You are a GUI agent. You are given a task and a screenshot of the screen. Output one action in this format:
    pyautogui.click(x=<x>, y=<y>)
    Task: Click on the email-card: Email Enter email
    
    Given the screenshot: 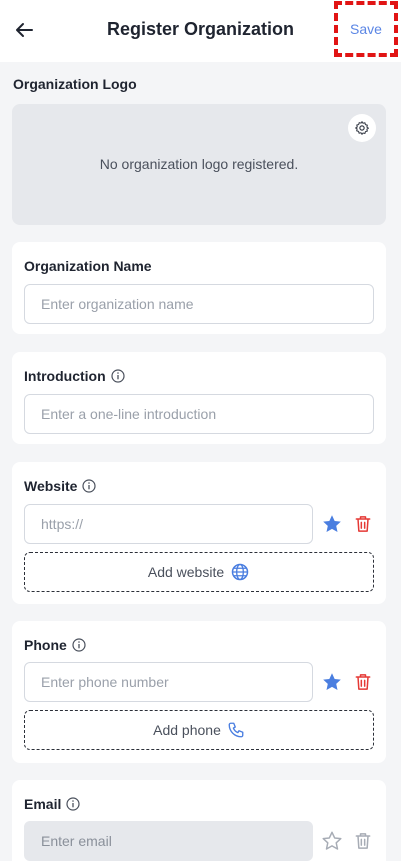 What is the action you would take?
    pyautogui.click(x=199, y=820)
    